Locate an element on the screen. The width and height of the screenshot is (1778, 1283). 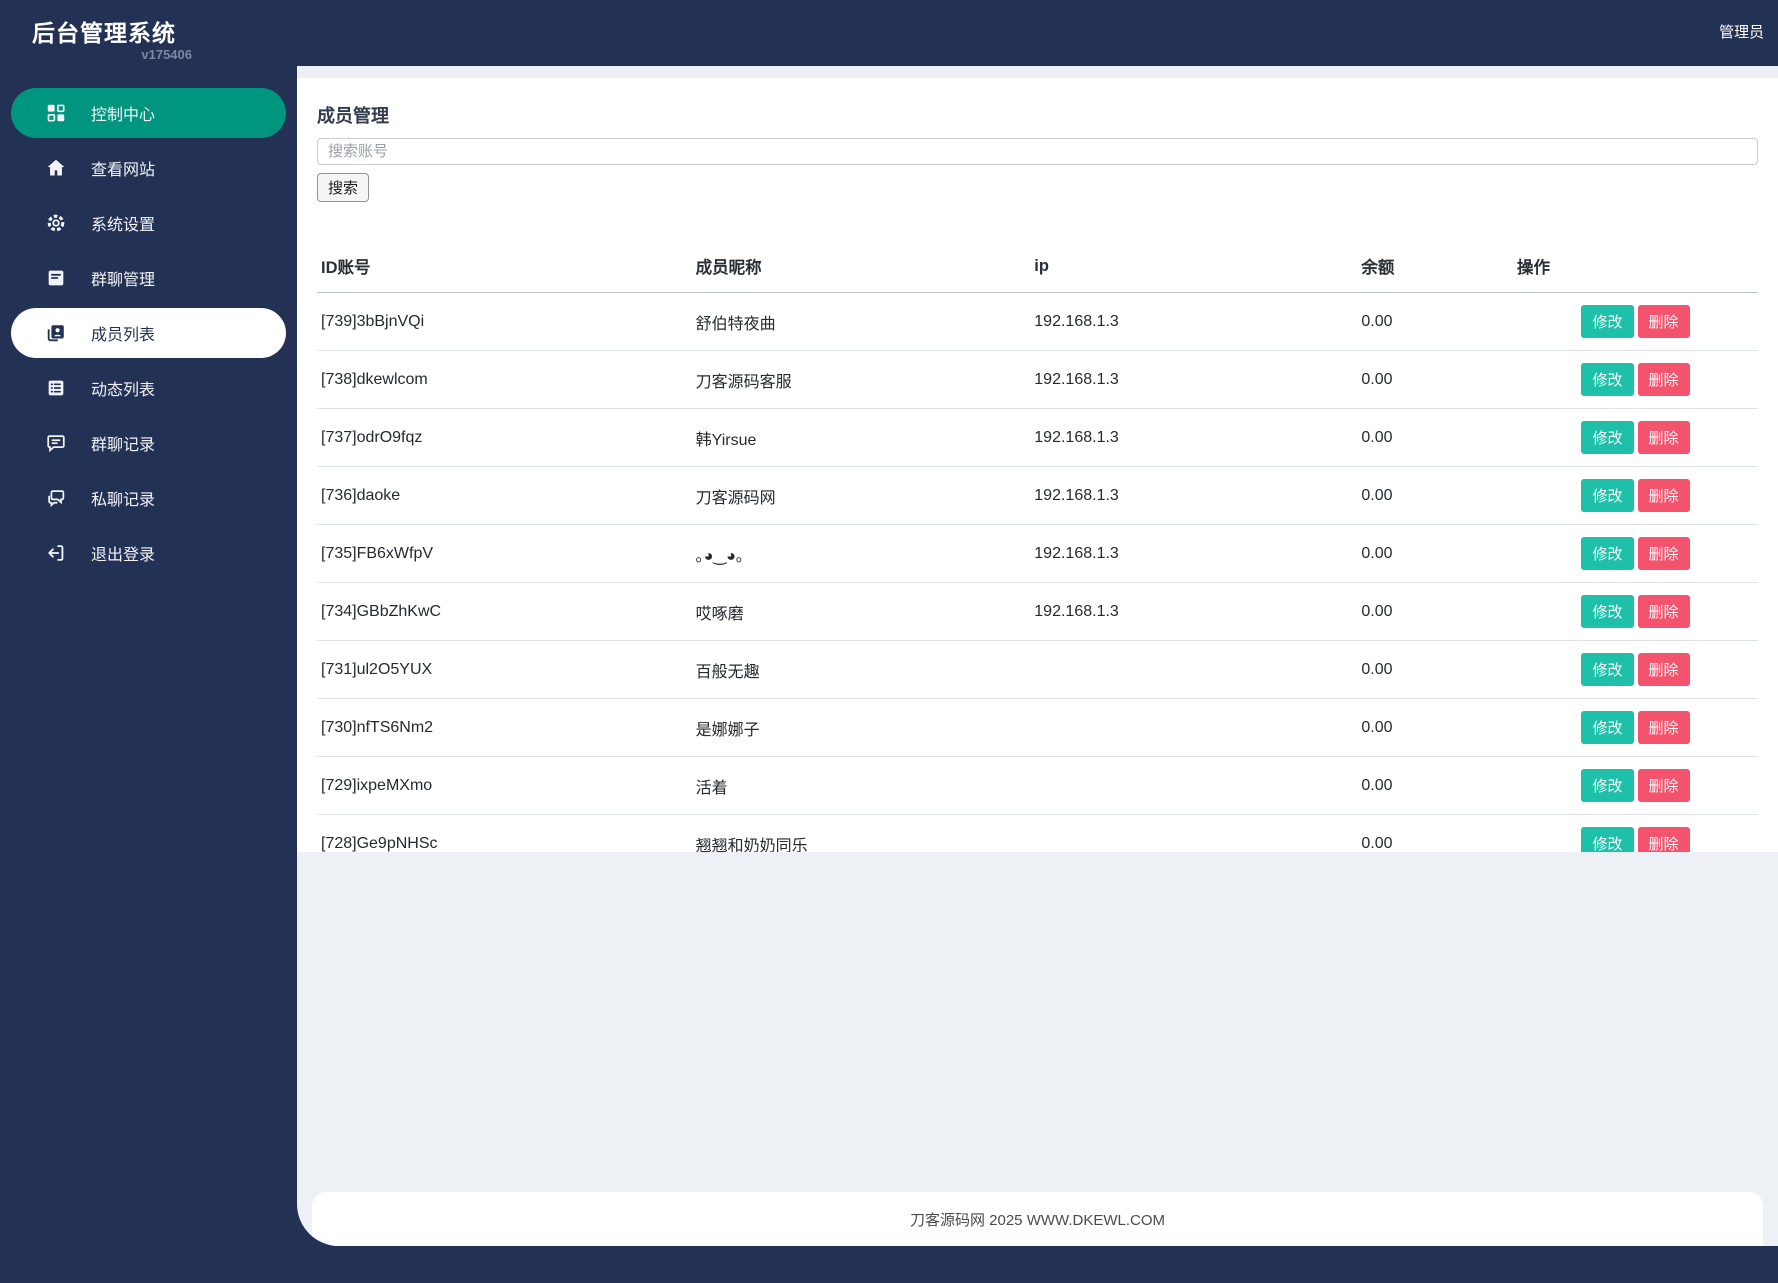
member-id-cell: [731]ul2O5YUX is located at coordinates (504, 669).